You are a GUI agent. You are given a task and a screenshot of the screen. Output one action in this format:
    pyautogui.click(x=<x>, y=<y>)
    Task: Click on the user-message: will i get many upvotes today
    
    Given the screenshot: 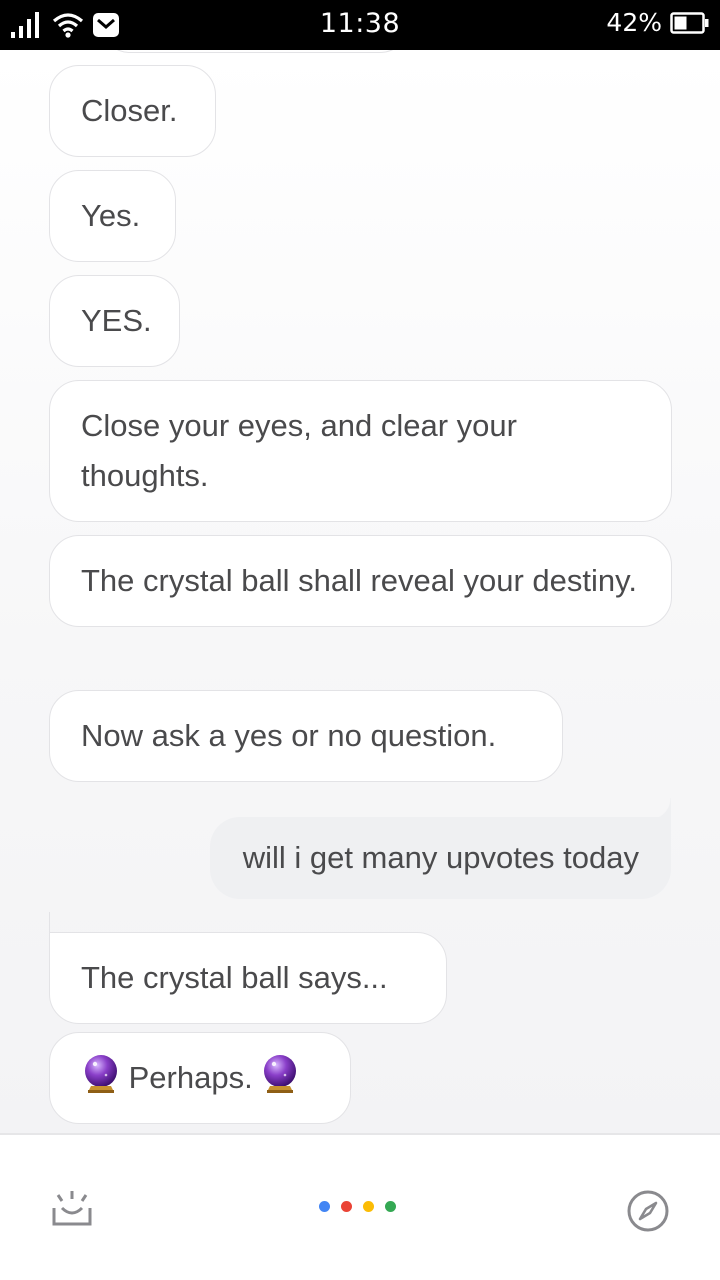 What is the action you would take?
    pyautogui.click(x=440, y=858)
    